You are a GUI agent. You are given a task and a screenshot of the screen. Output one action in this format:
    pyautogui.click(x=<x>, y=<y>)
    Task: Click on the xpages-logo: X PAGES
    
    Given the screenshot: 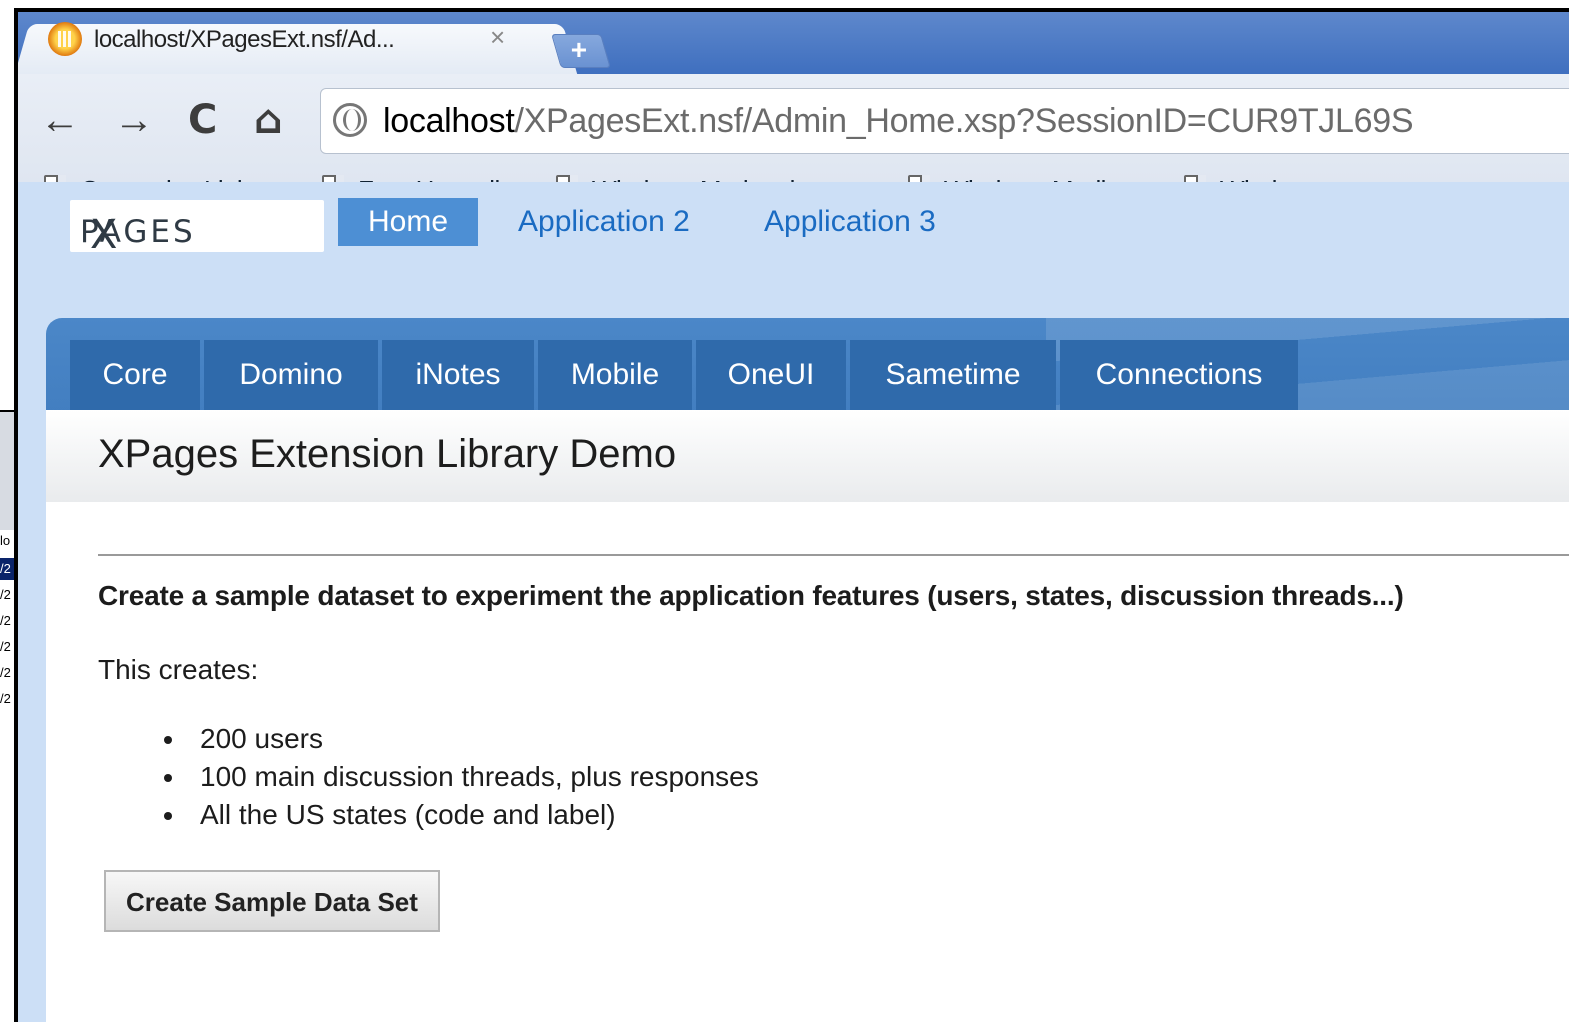 What is the action you would take?
    pyautogui.click(x=197, y=229)
    